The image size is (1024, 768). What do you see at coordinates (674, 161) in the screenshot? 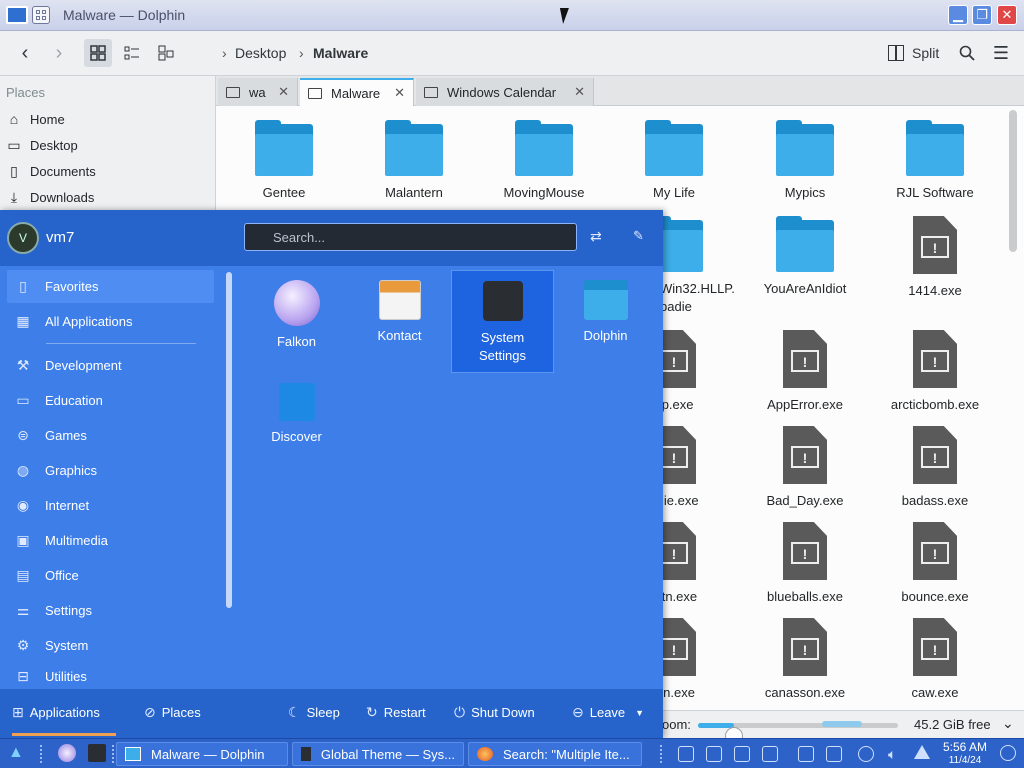
I see `folder-item: My Life` at bounding box center [674, 161].